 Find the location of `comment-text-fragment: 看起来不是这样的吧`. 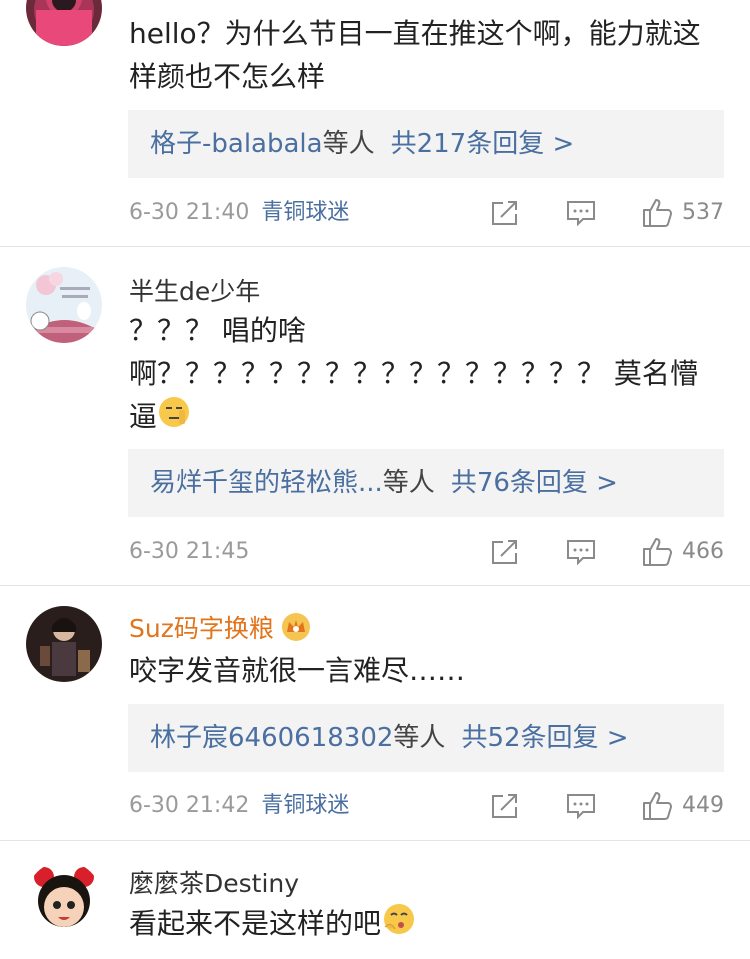

comment-text-fragment: 看起来不是这样的吧 is located at coordinates (255, 923).